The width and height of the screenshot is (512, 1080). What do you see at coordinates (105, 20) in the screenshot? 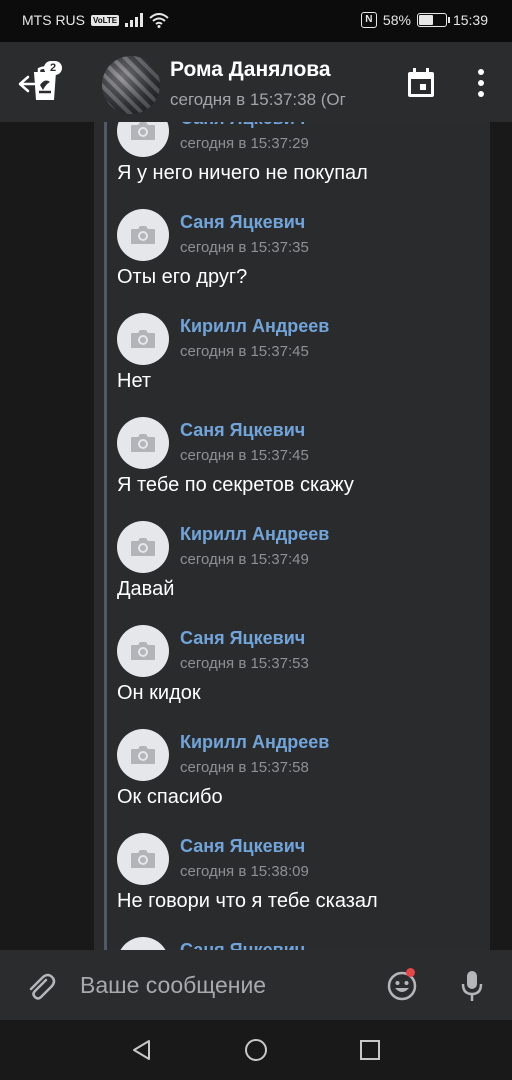
I see `volte-badge: VoLTE` at bounding box center [105, 20].